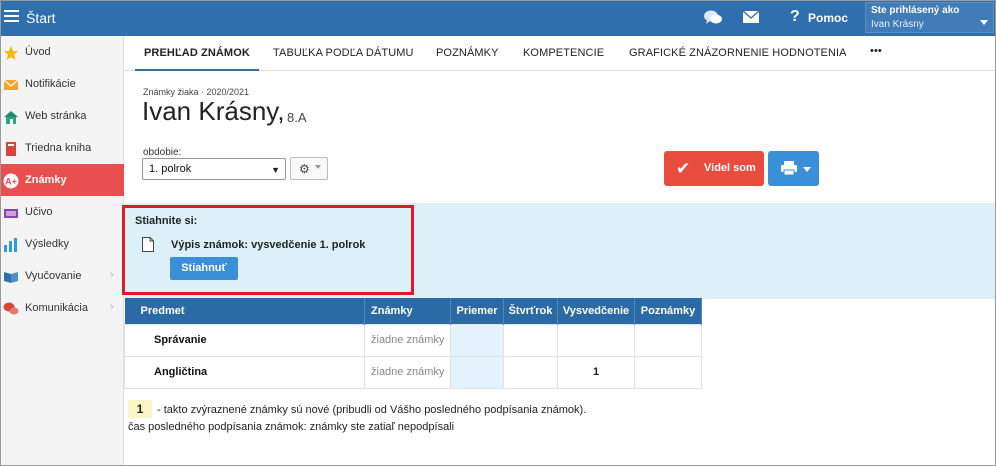 This screenshot has height=466, width=996. I want to click on more-tabs-icon: •••, so click(876, 51).